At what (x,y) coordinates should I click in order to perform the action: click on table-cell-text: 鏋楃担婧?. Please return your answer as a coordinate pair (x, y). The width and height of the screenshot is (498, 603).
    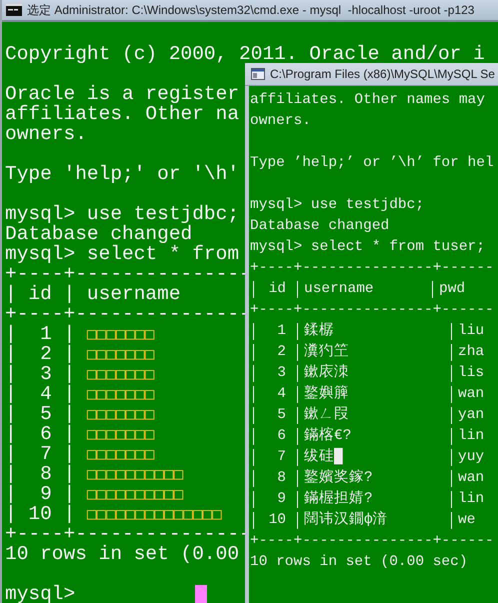
    Looking at the image, I should click on (339, 499).